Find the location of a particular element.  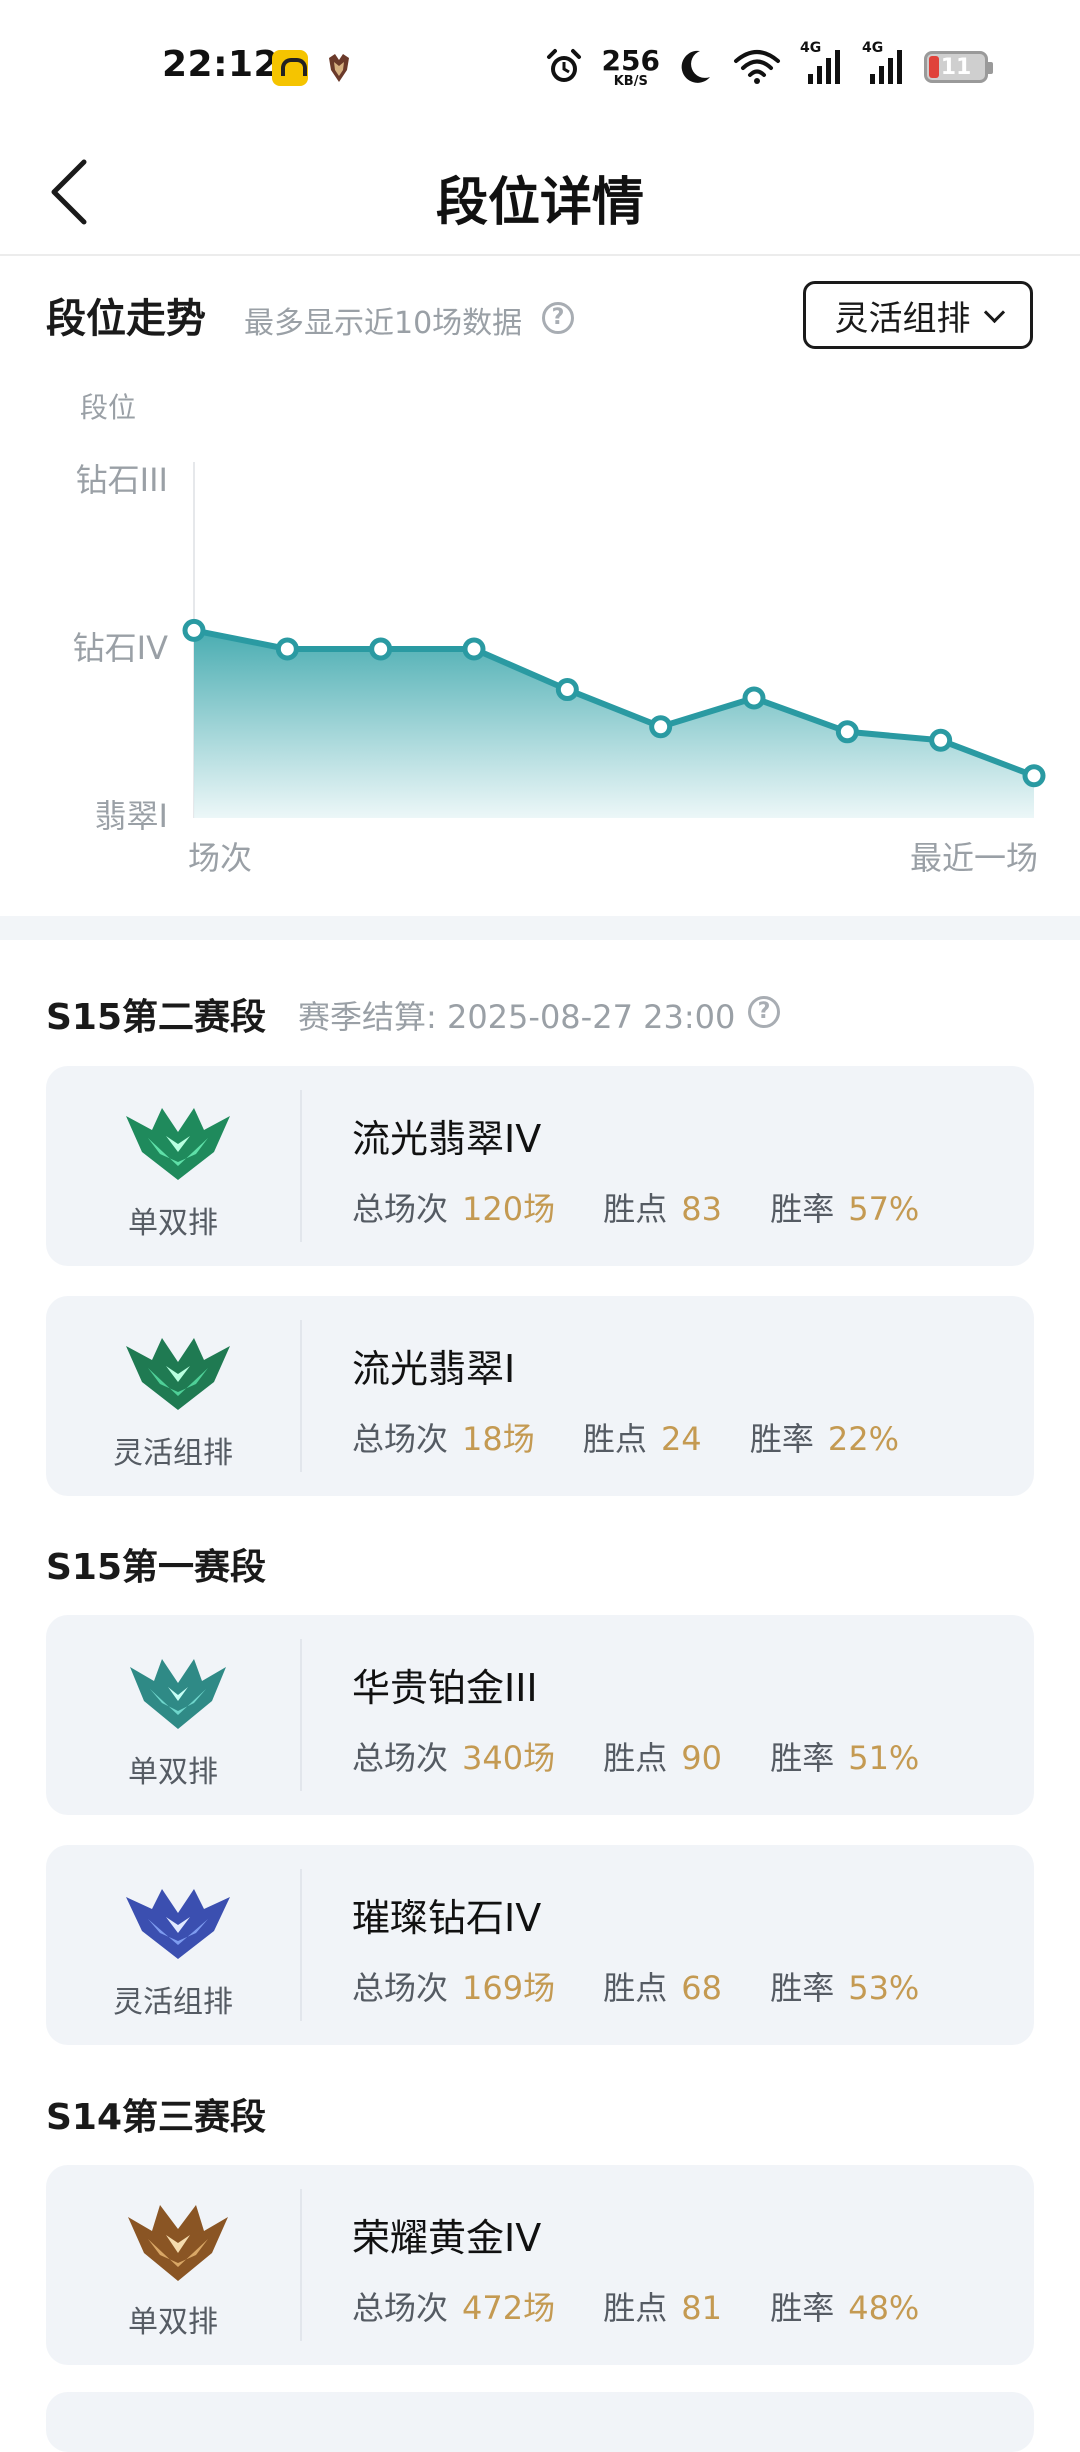

rank-name: 璀璨钻石IV is located at coordinates (447, 1918).